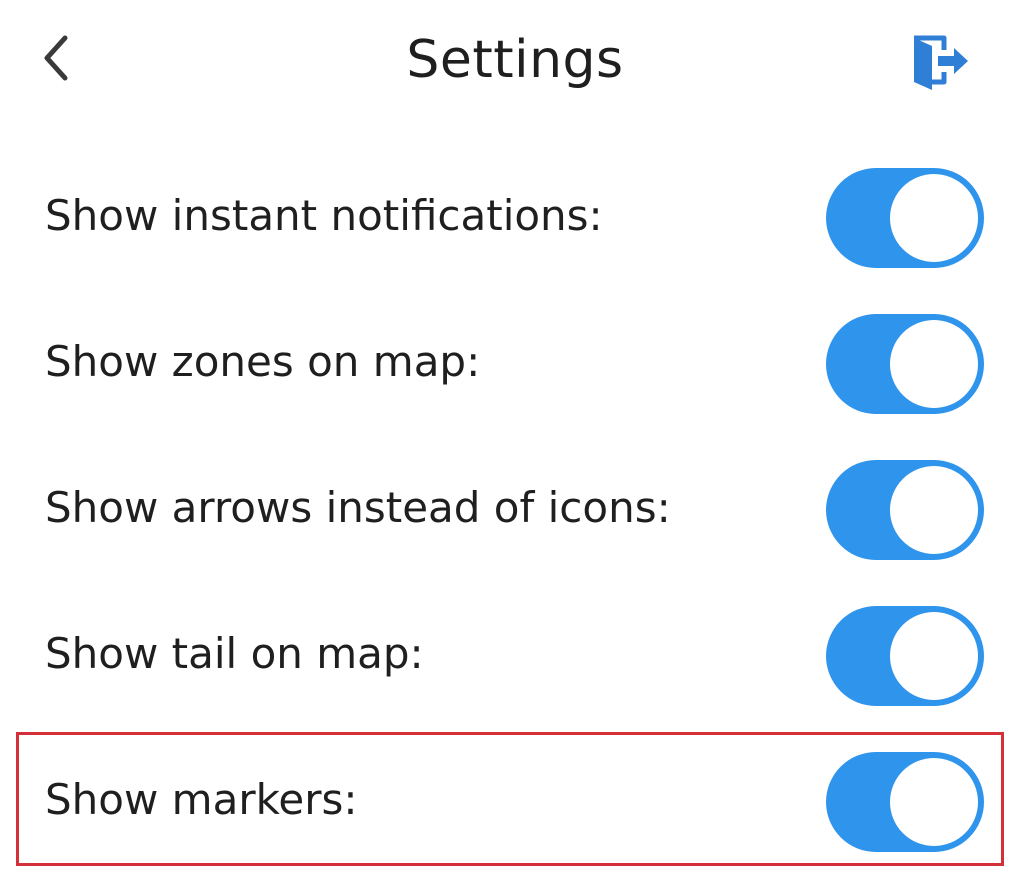  Describe the element at coordinates (515, 656) in the screenshot. I see `setting-row-tail-on-map: Show tail on map:` at that location.